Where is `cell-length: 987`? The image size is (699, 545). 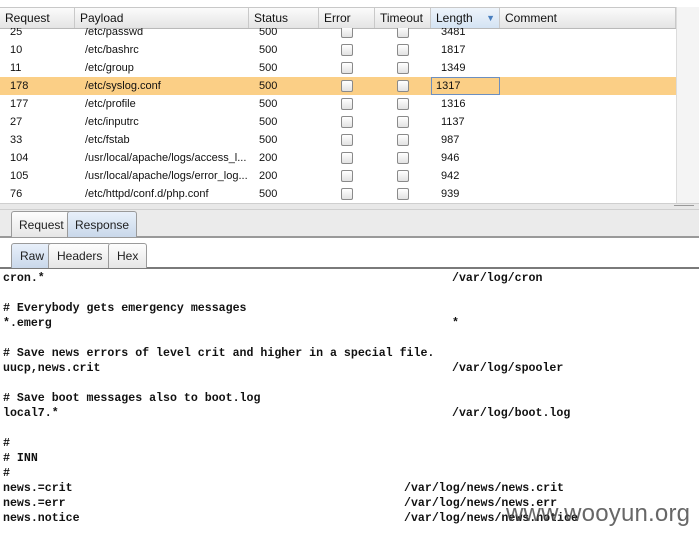 cell-length: 987 is located at coordinates (450, 140).